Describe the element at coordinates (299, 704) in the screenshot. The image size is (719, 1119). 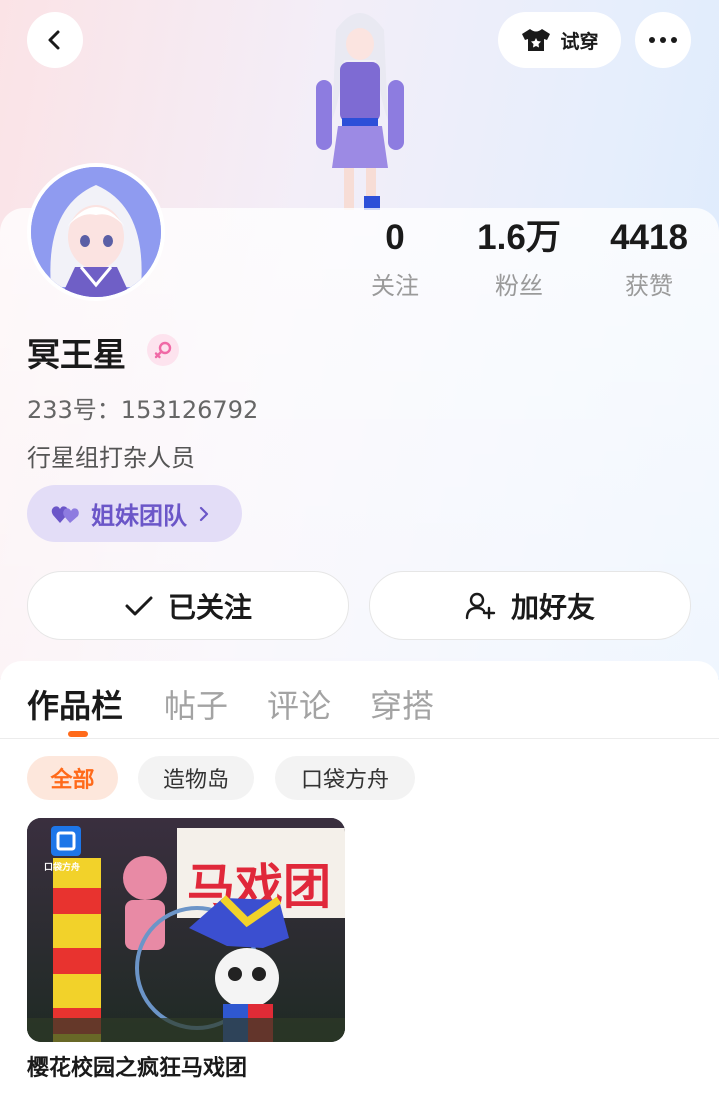
I see `tab-comments: 评论` at that location.